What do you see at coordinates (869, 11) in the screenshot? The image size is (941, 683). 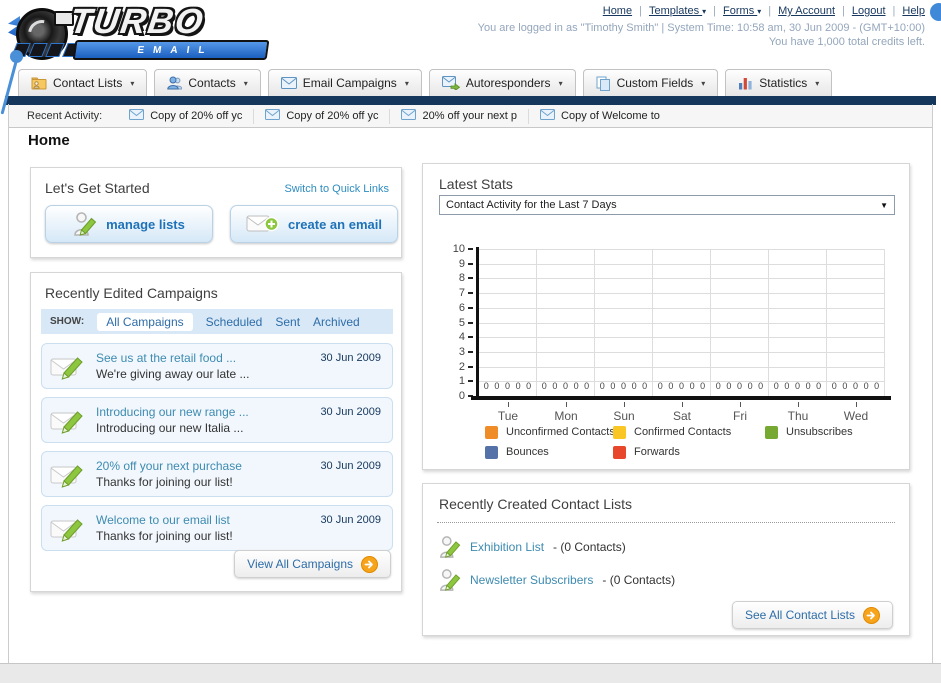 I see `header-link-logout: Logout` at bounding box center [869, 11].